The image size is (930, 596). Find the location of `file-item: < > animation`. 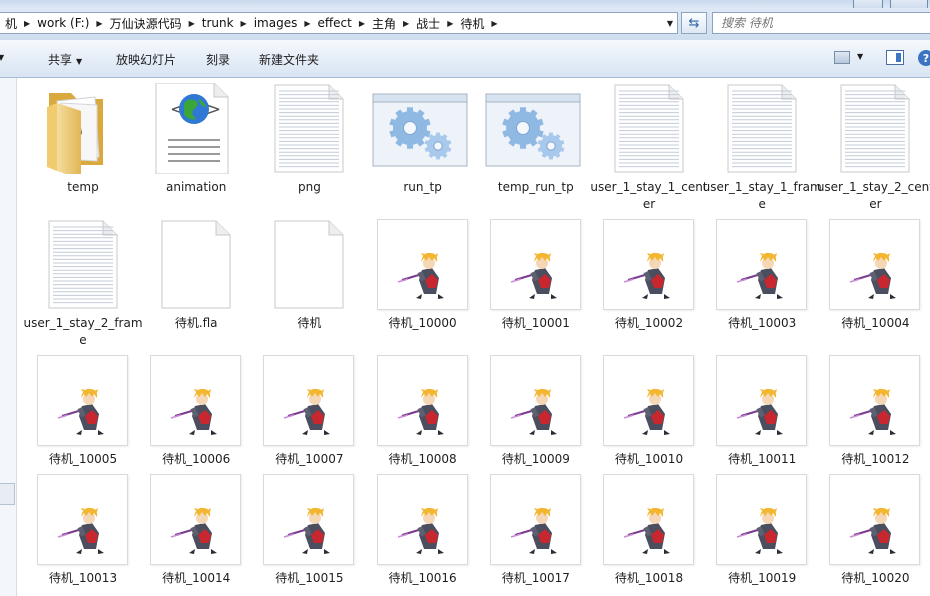

file-item: < > animation is located at coordinates (186, 143).